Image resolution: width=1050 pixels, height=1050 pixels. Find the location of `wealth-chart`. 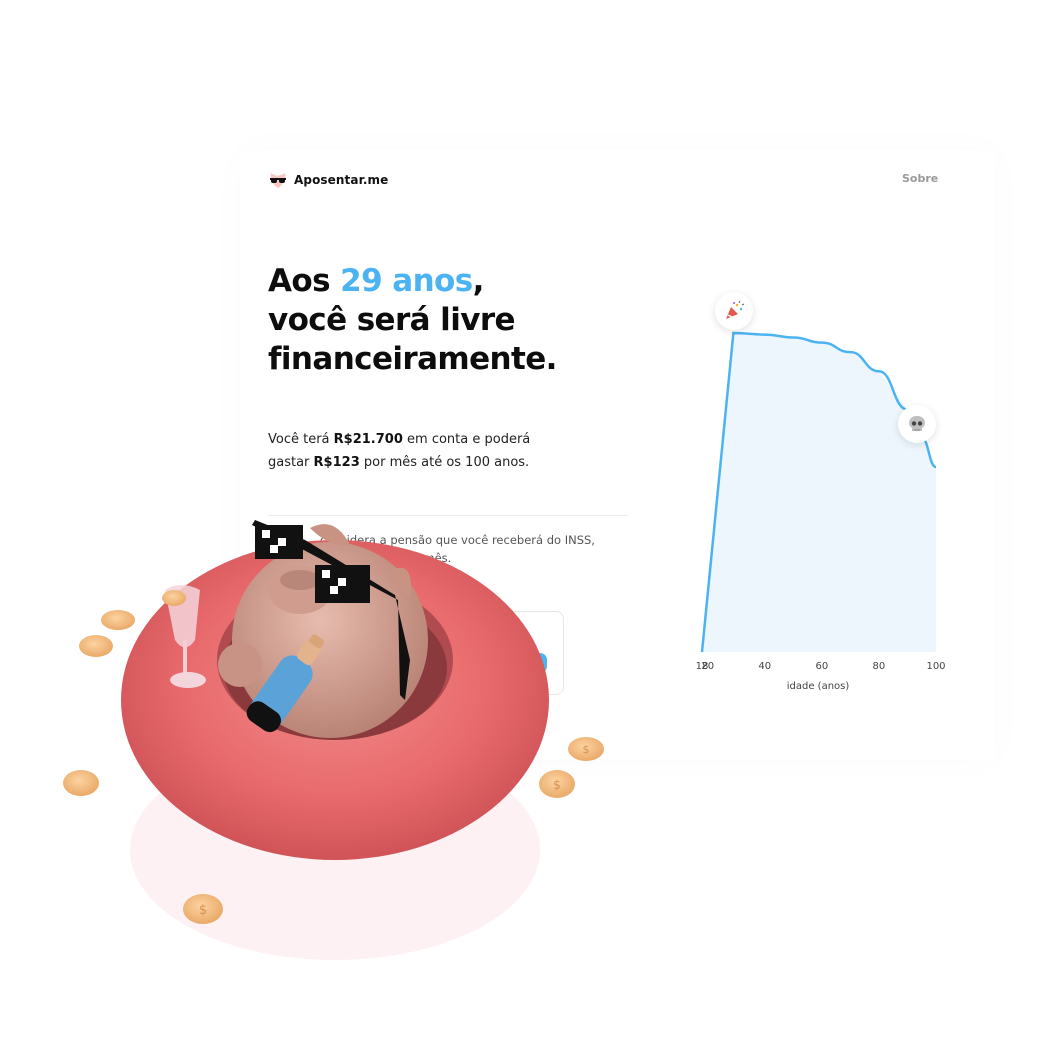

wealth-chart is located at coordinates (818, 492).